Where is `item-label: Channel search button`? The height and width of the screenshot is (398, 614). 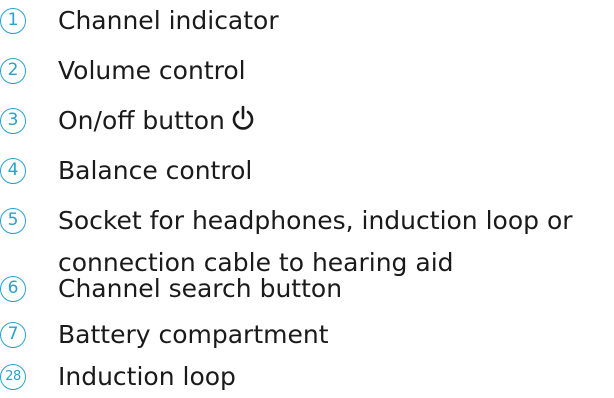 item-label: Channel search button is located at coordinates (200, 288).